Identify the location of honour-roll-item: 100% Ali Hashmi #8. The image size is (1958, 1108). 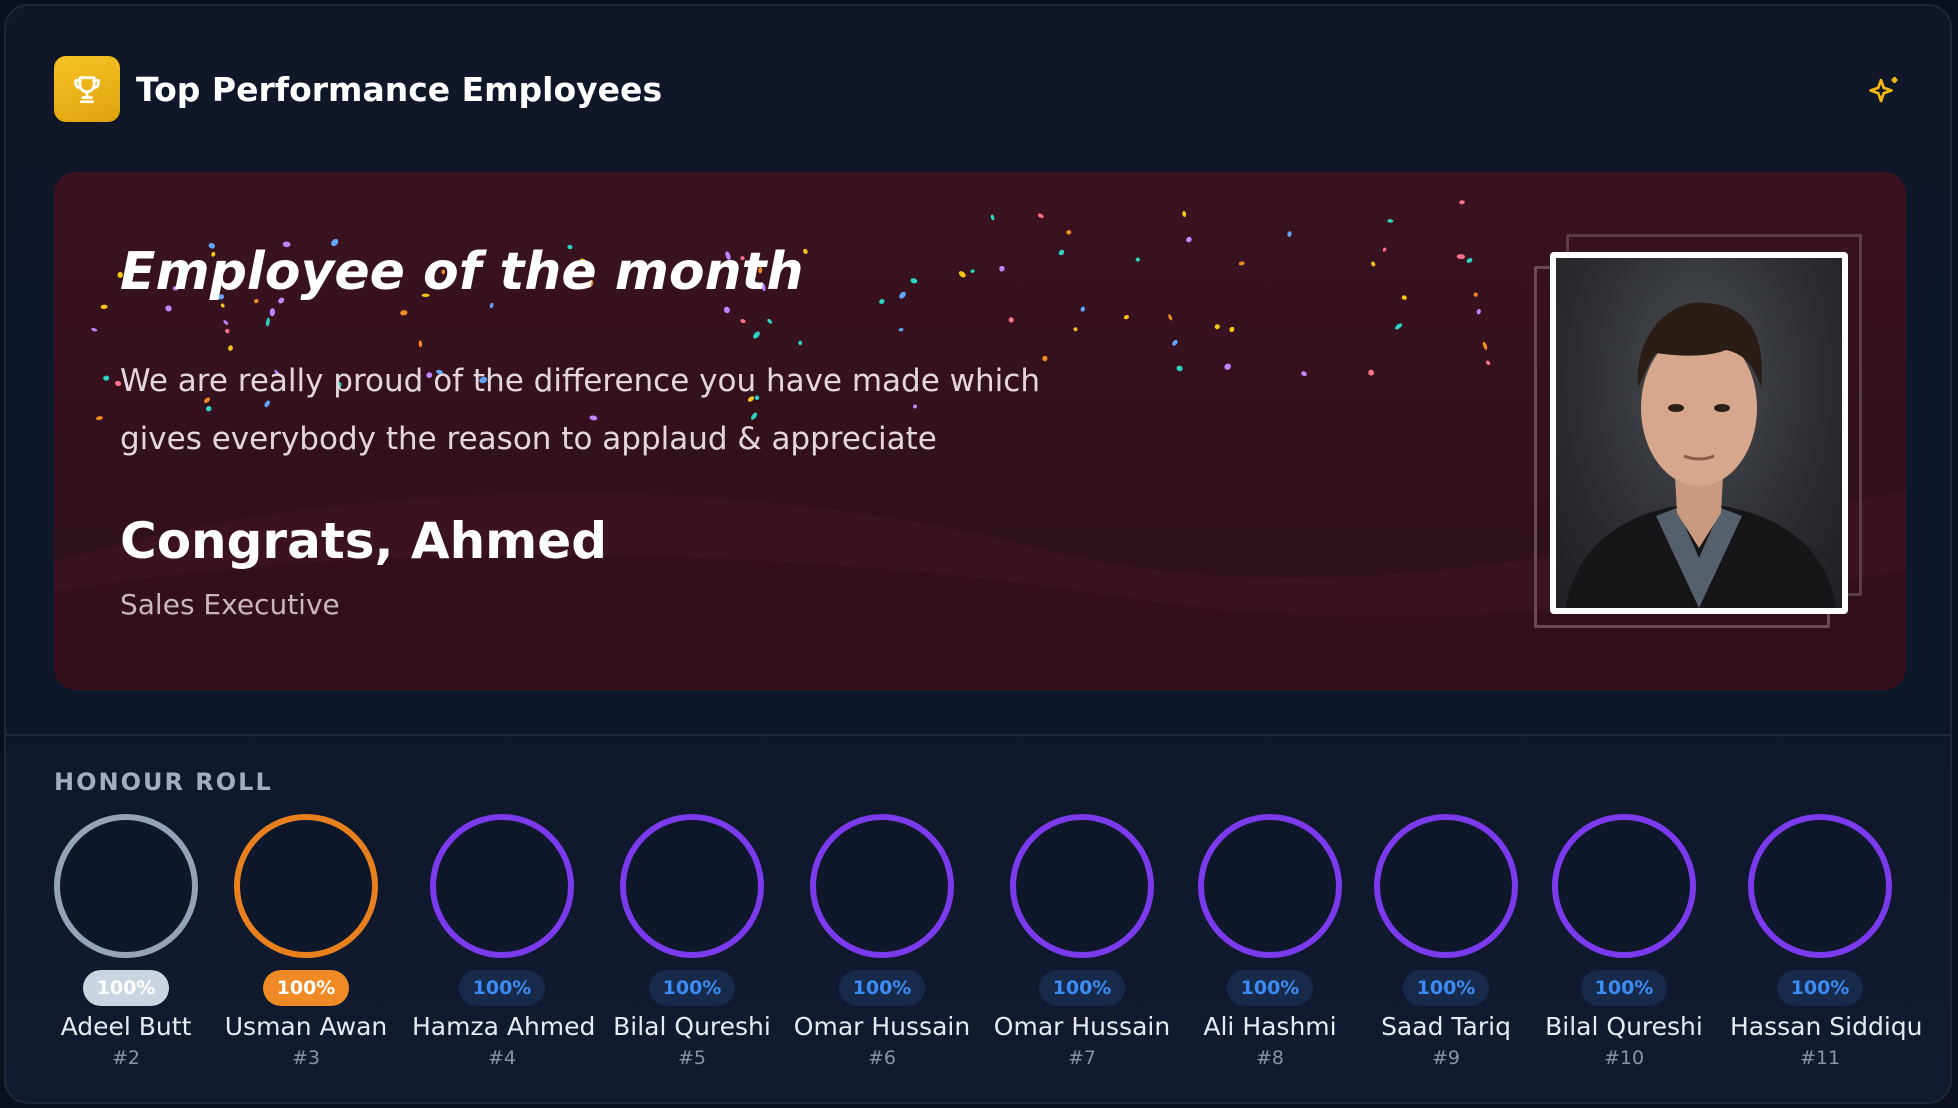
(1270, 941).